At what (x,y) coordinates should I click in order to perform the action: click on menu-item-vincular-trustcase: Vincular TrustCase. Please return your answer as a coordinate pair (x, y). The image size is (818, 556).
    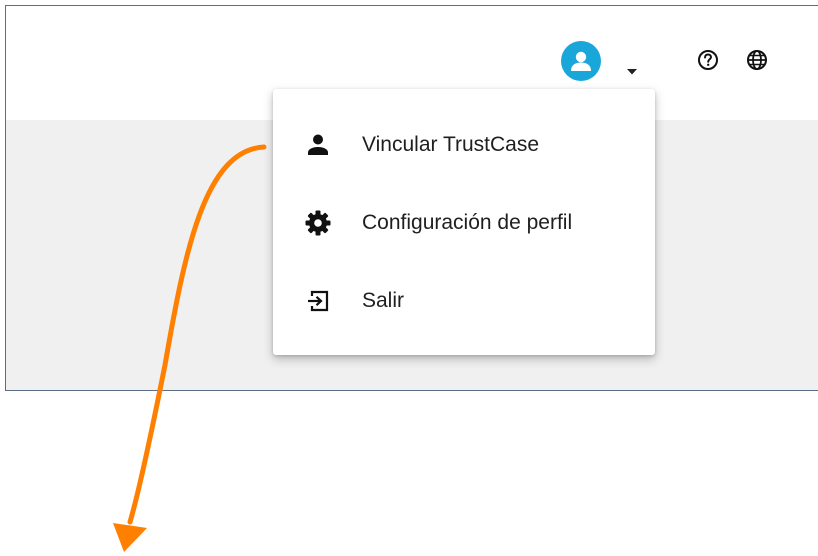
    Looking at the image, I should click on (464, 145).